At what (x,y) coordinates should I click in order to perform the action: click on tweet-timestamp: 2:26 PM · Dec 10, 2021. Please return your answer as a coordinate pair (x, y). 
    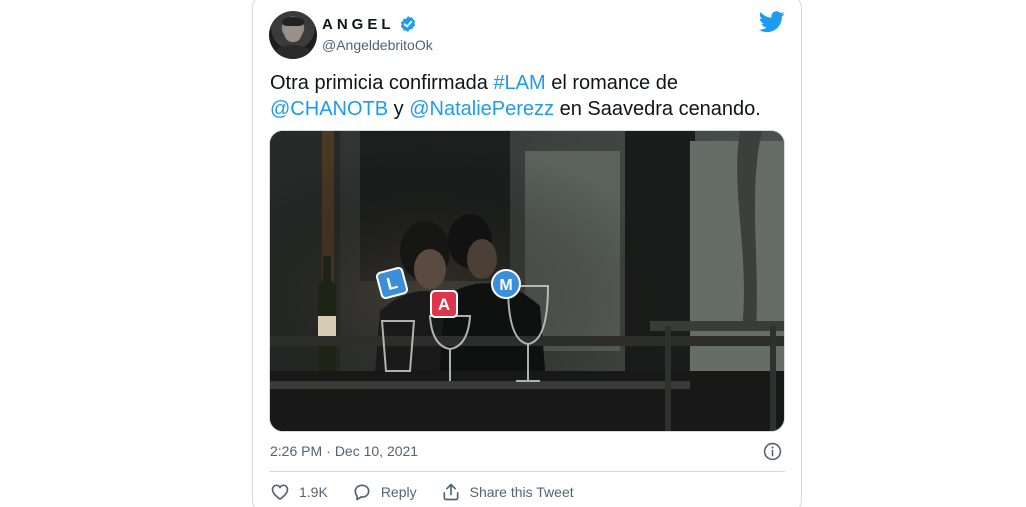
    Looking at the image, I should click on (344, 451).